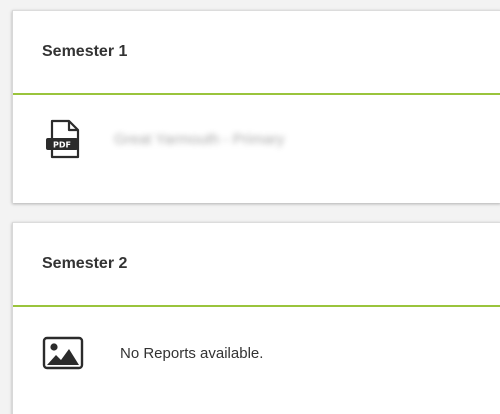  Describe the element at coordinates (199, 139) in the screenshot. I see `report-file-link: Great Yarmouth - Primary` at that location.